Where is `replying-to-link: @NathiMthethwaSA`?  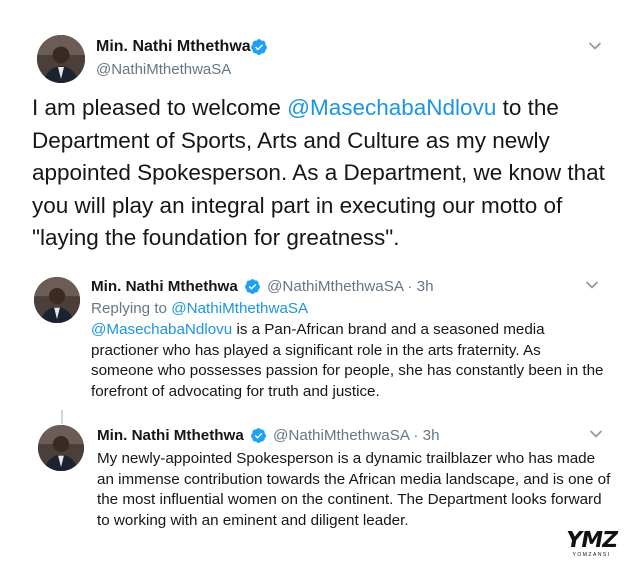 replying-to-link: @NathiMthethwaSA is located at coordinates (239, 308).